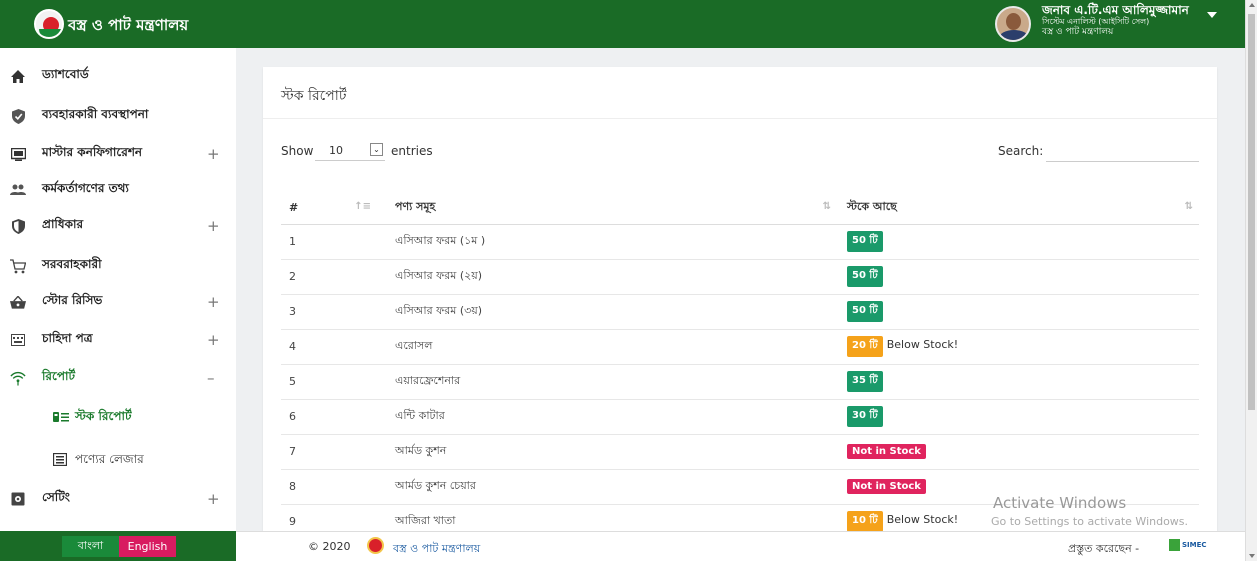 Image resolution: width=1257 pixels, height=561 pixels. What do you see at coordinates (740, 242) in the screenshot?
I see `table-row: 1 এসিআর ফরম (১ম ) 50 টি` at bounding box center [740, 242].